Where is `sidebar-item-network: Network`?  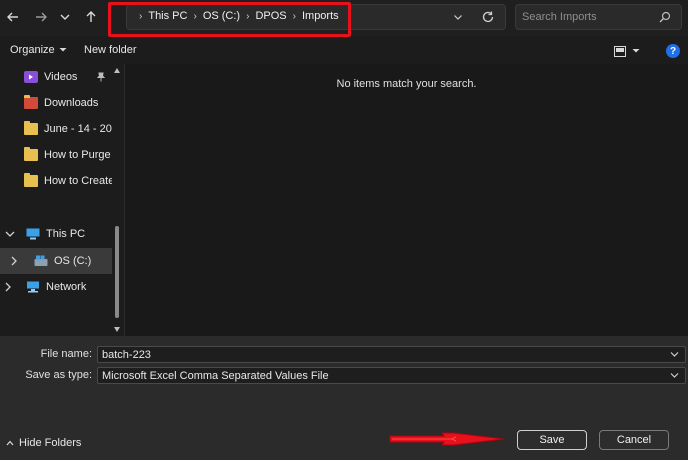
sidebar-item-network: Network is located at coordinates (56, 287).